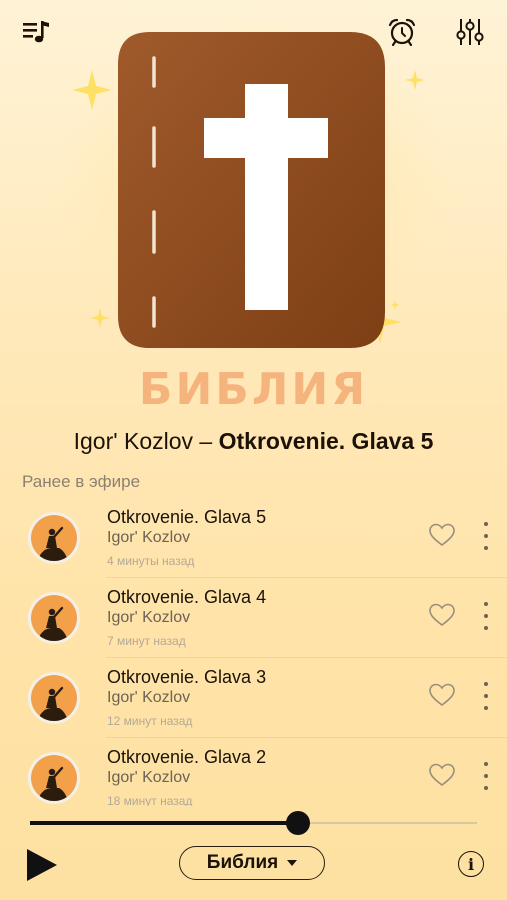 The height and width of the screenshot is (900, 507). What do you see at coordinates (187, 597) in the screenshot?
I see `track-title: Otkrovenie. Glava 4` at bounding box center [187, 597].